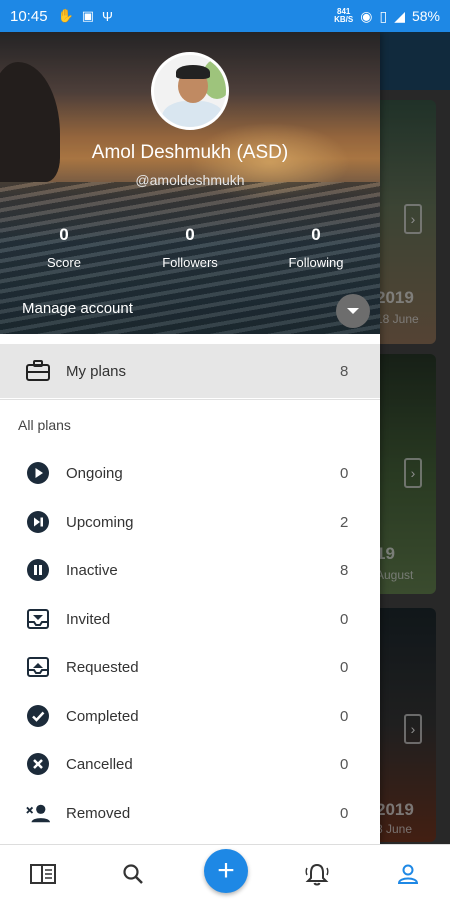  Describe the element at coordinates (190, 247) in the screenshot. I see `stat-followers: 0 Followers` at that location.